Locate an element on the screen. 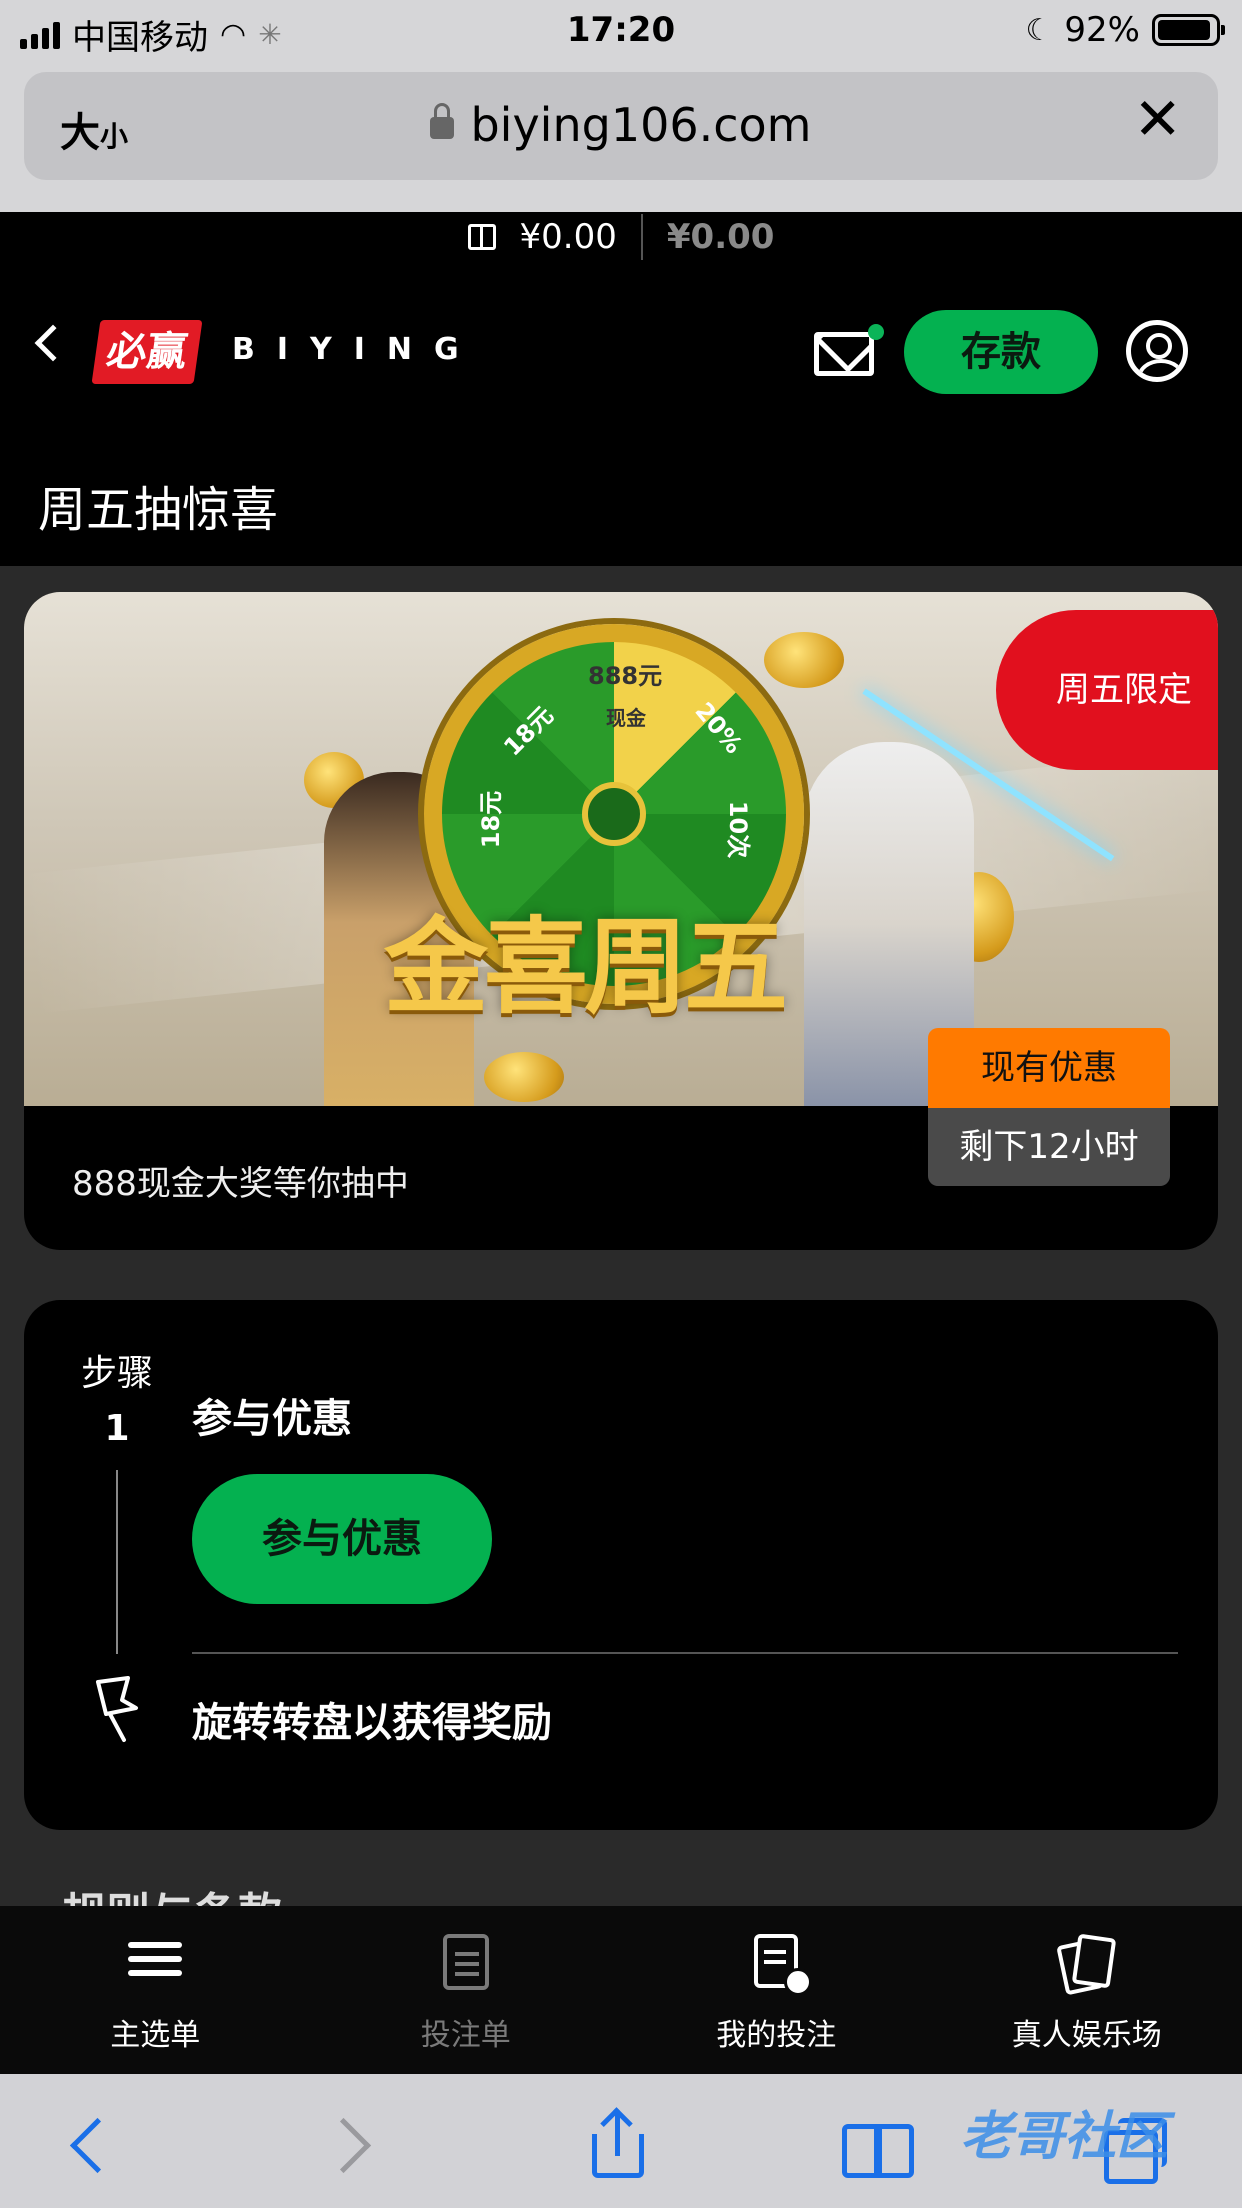  url-text: biying106.com is located at coordinates (641, 125).